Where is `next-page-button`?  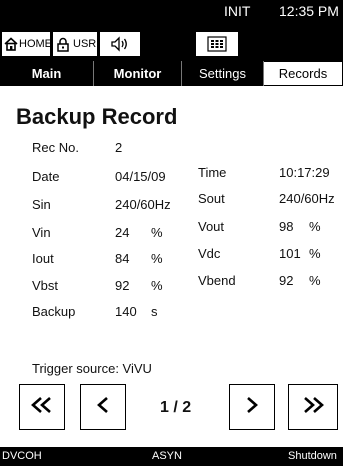 next-page-button is located at coordinates (252, 407).